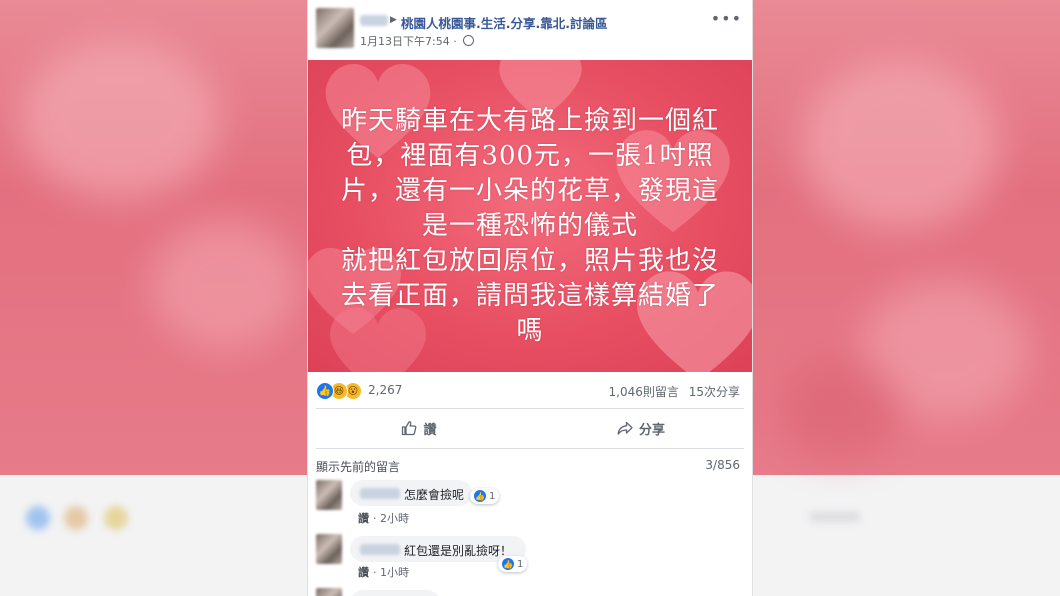 Image resolution: width=1060 pixels, height=596 pixels. What do you see at coordinates (430, 430) in the screenshot?
I see `like-button-label: 讚` at bounding box center [430, 430].